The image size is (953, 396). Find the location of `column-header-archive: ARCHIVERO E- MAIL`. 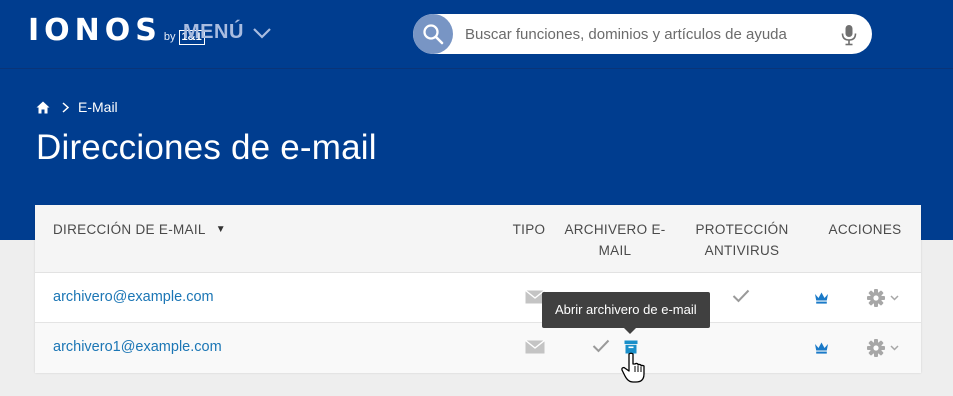

column-header-archive: ARCHIVERO E- MAIL is located at coordinates (615, 240).